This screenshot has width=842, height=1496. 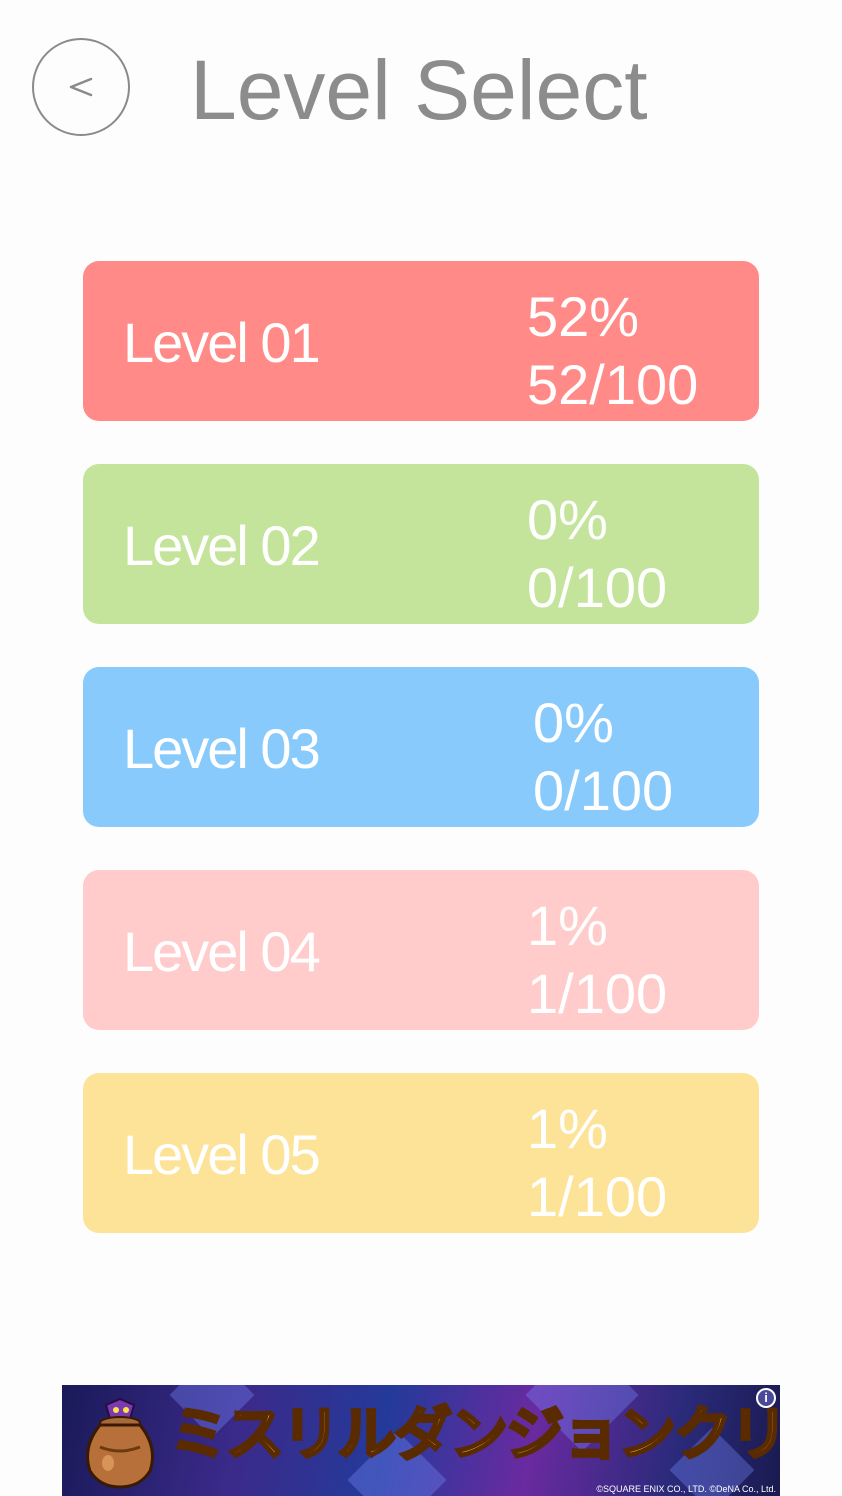 What do you see at coordinates (766, 1398) in the screenshot?
I see `info-icon: i` at bounding box center [766, 1398].